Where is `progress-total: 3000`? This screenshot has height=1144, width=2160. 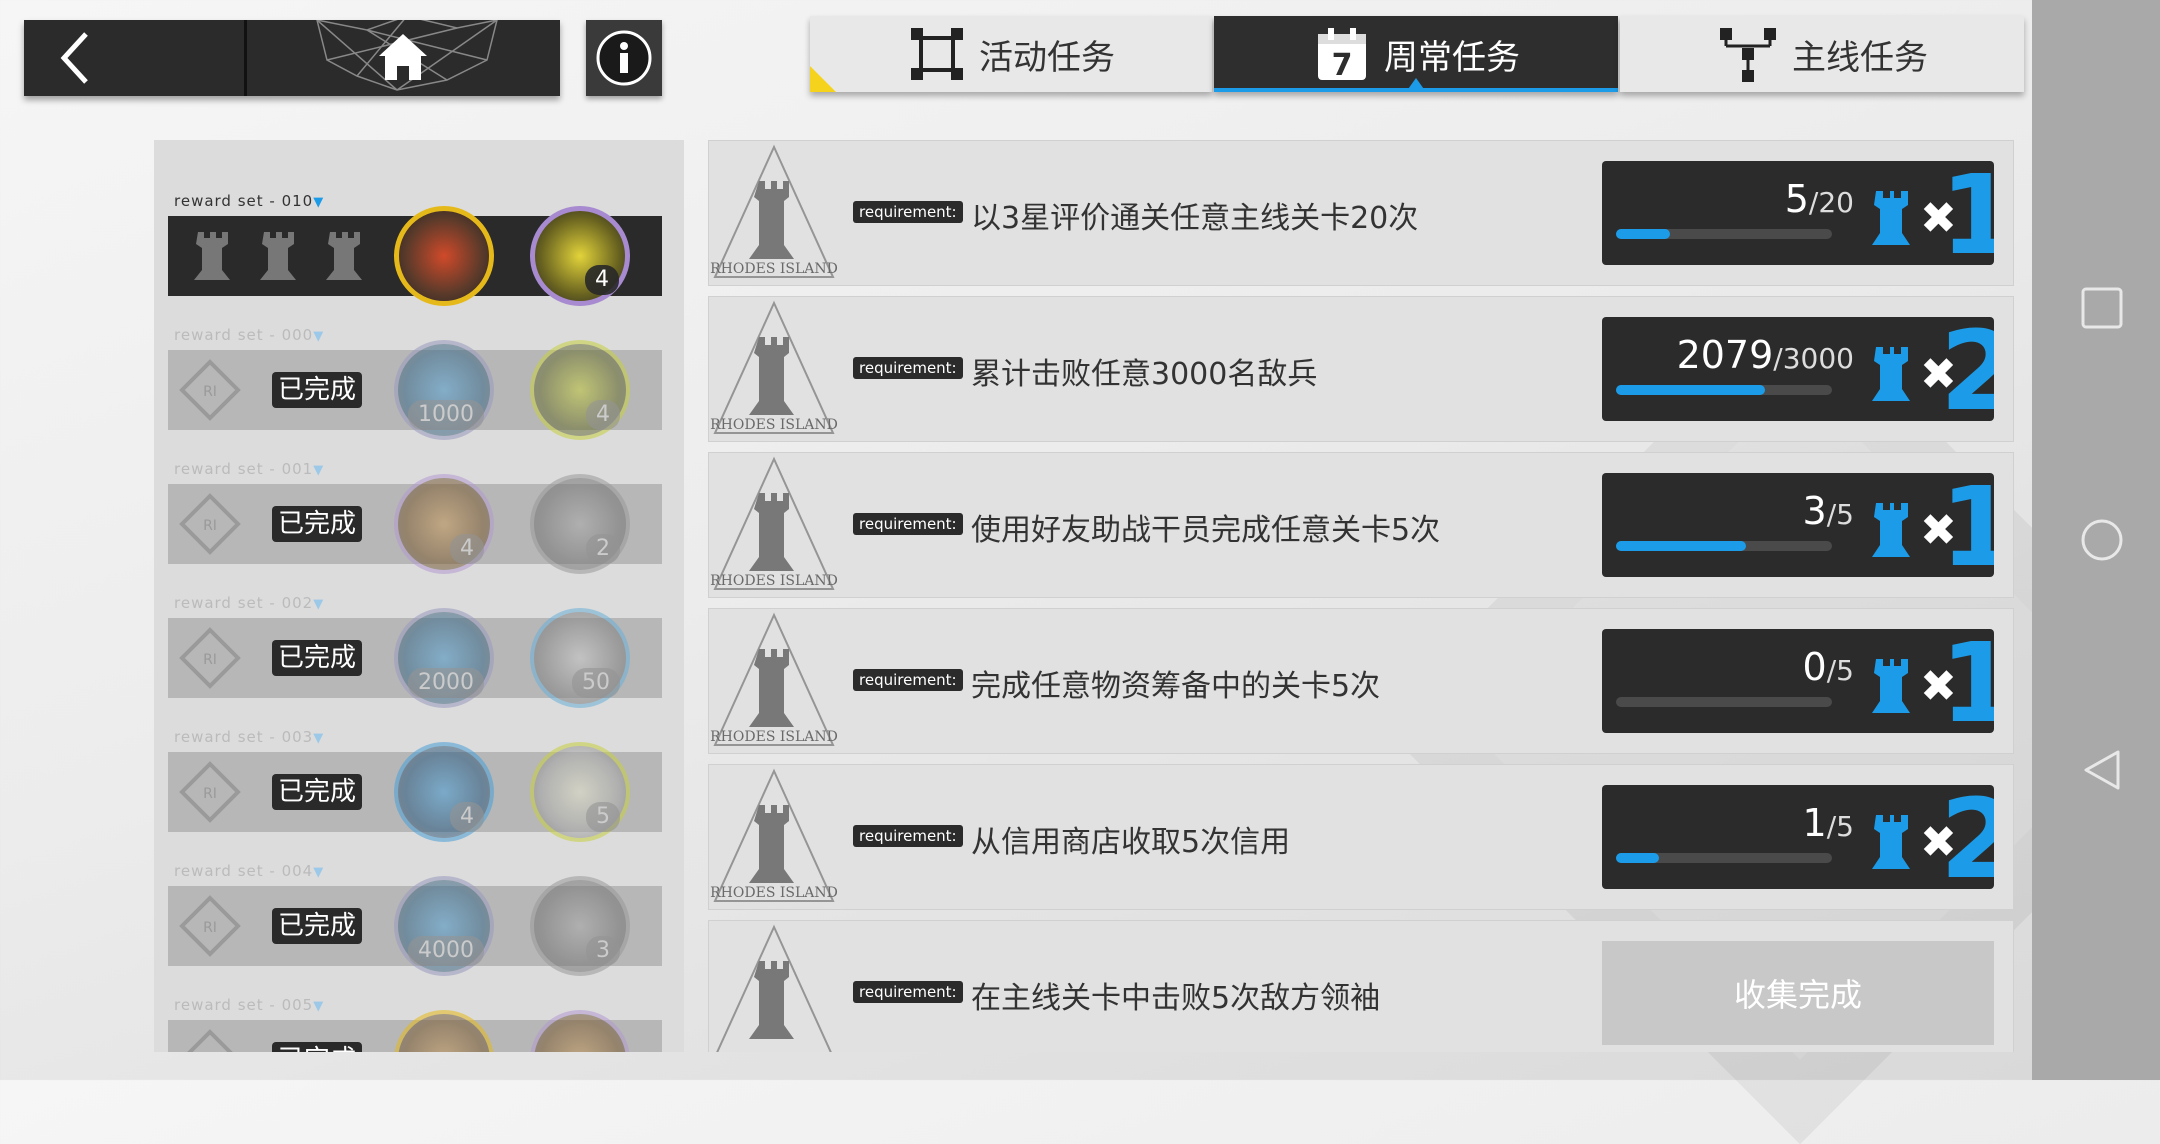
progress-total: 3000 is located at coordinates (1818, 358).